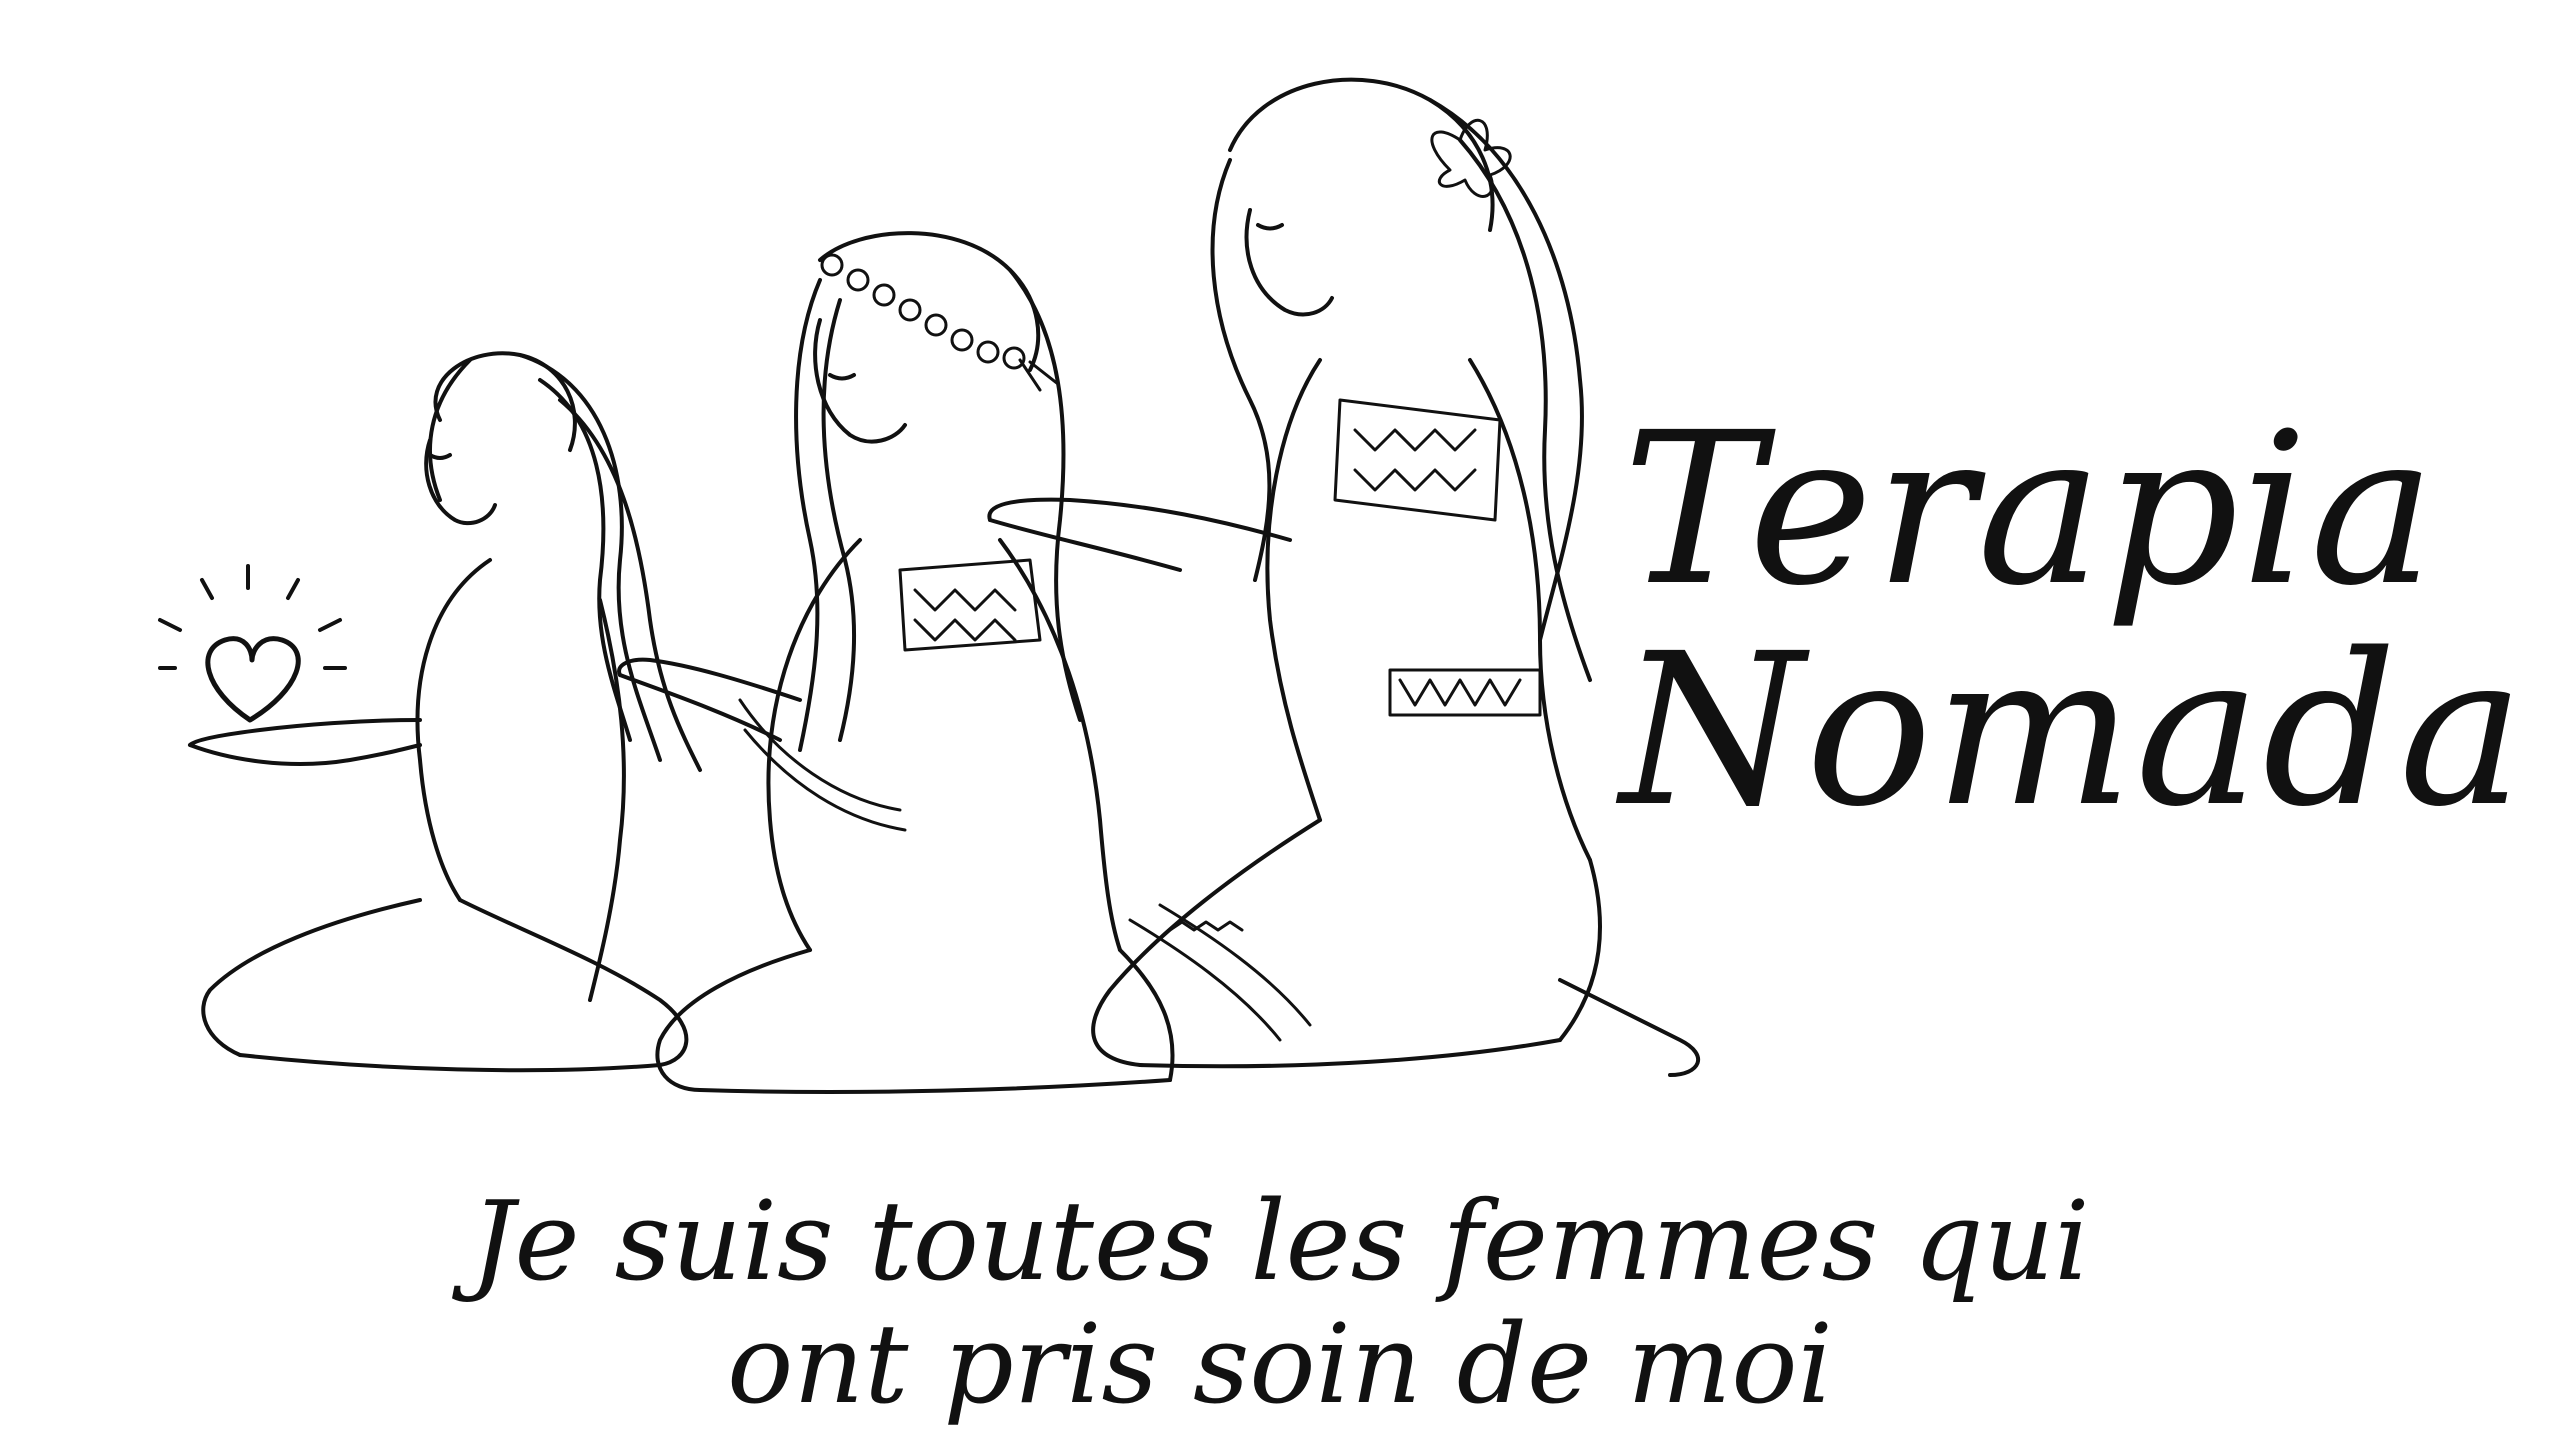  Describe the element at coordinates (1280, 1241) in the screenshot. I see `tagline-line-1: Je suis toutes les femmes qui` at that location.